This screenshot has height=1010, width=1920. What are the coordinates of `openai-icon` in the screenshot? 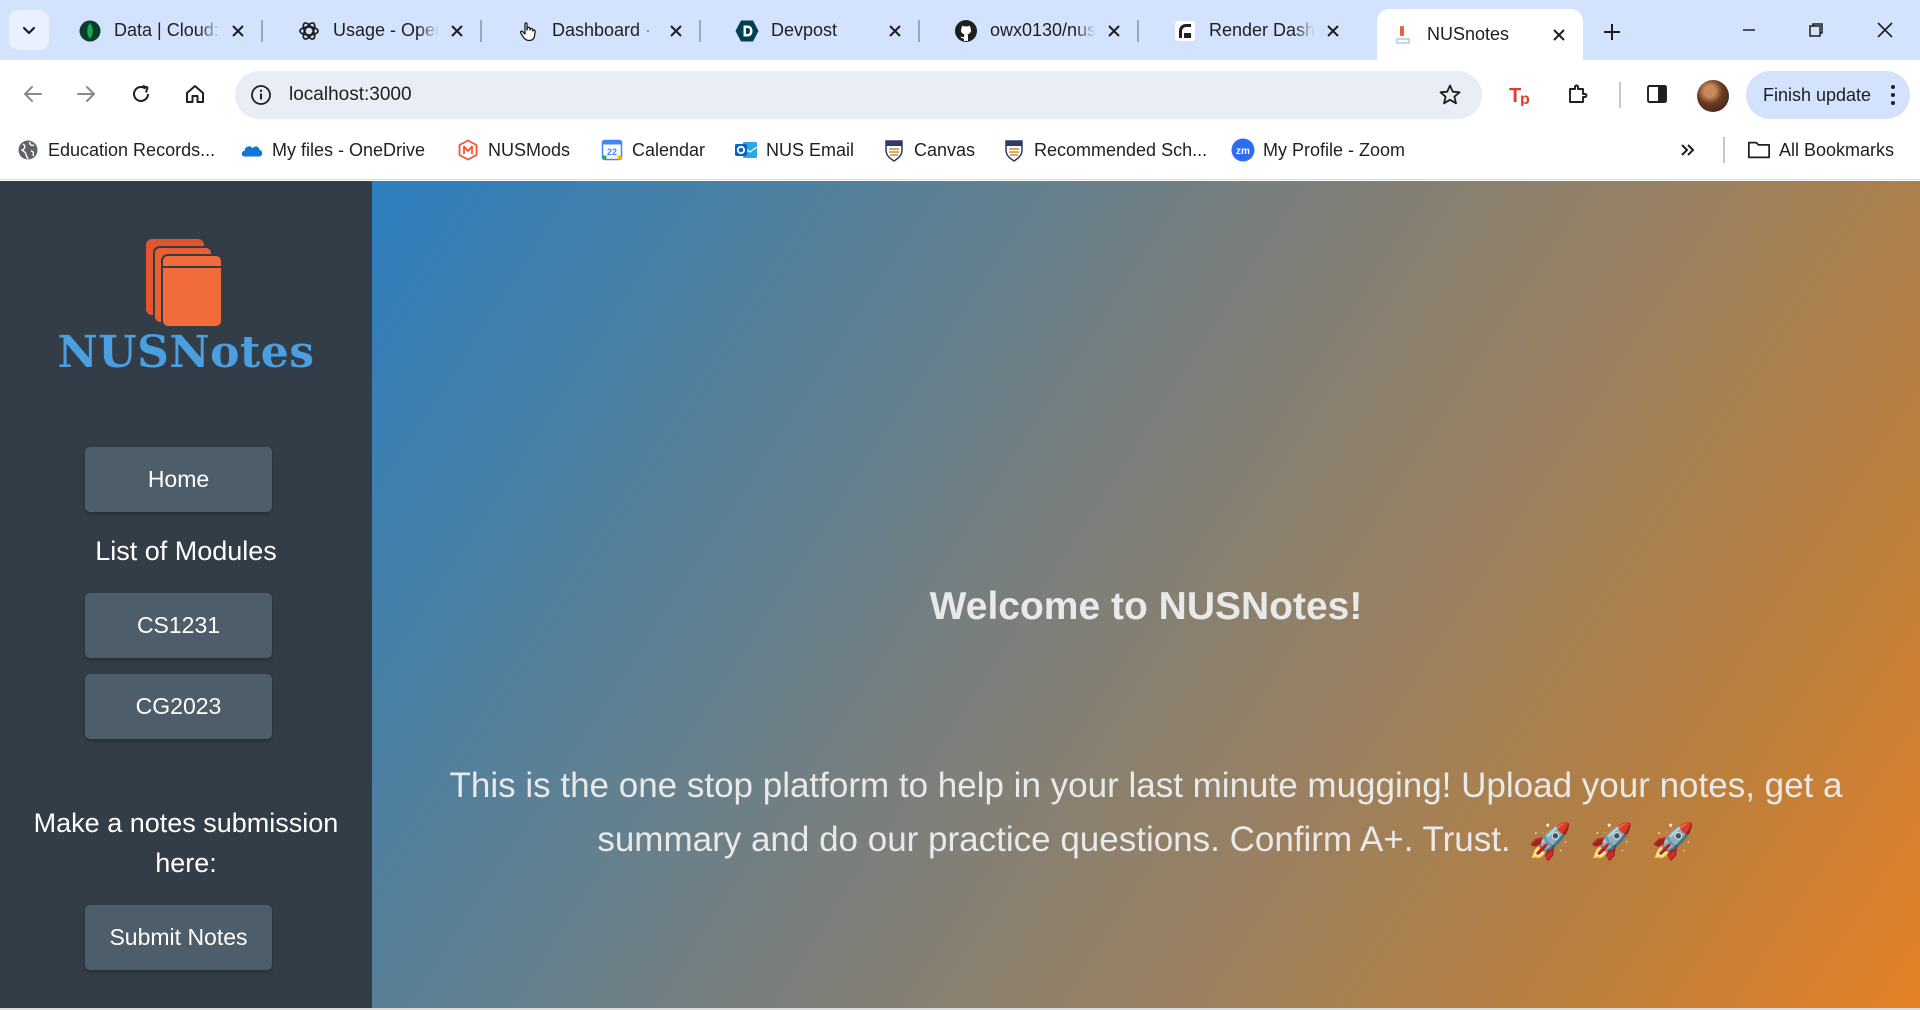 It's located at (309, 31).